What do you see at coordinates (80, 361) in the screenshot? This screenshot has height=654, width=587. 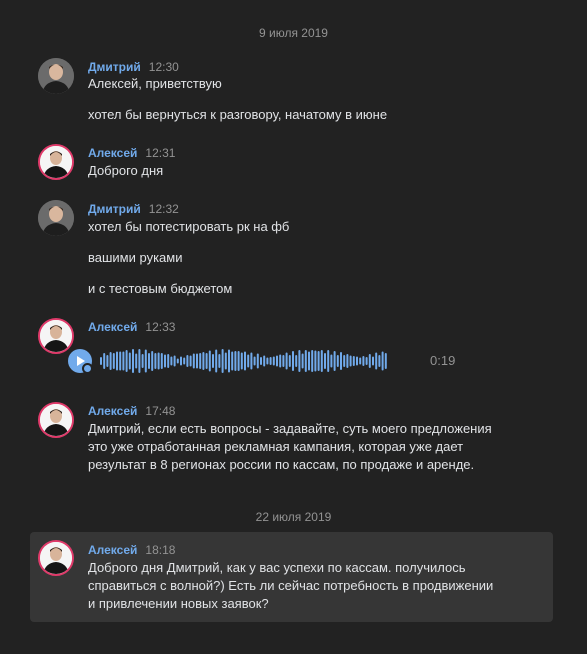 I see `play-button` at bounding box center [80, 361].